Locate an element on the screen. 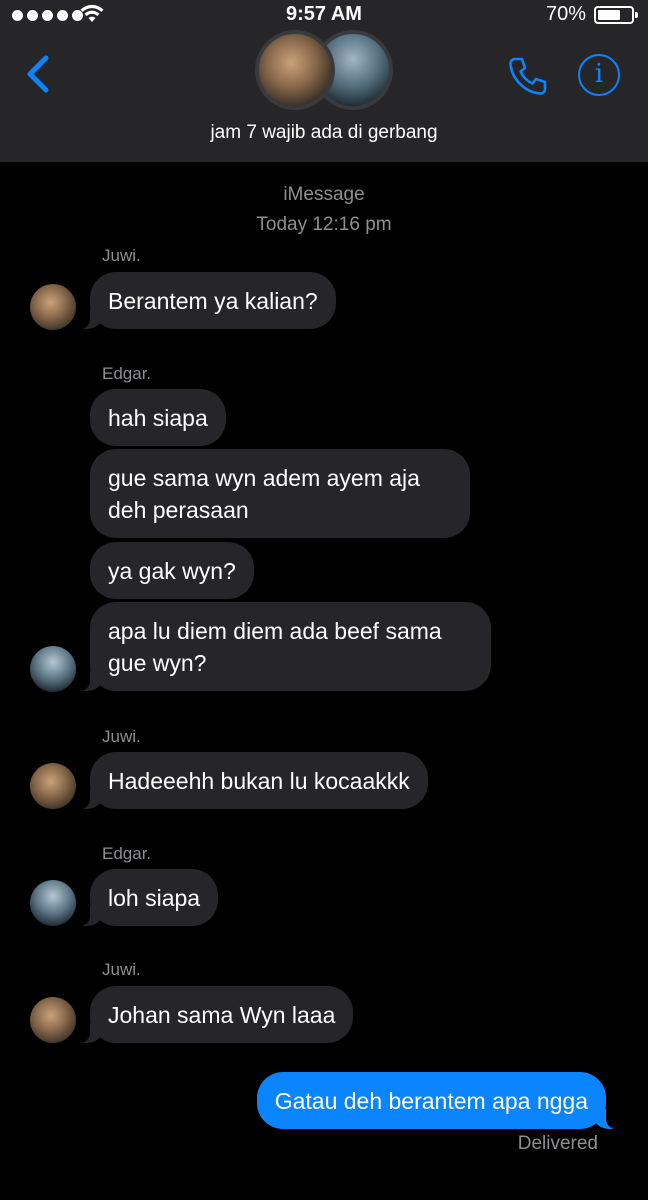 The width and height of the screenshot is (648, 1200). message-text: apa lu diem diem ada beef sama gue wyn? is located at coordinates (275, 647).